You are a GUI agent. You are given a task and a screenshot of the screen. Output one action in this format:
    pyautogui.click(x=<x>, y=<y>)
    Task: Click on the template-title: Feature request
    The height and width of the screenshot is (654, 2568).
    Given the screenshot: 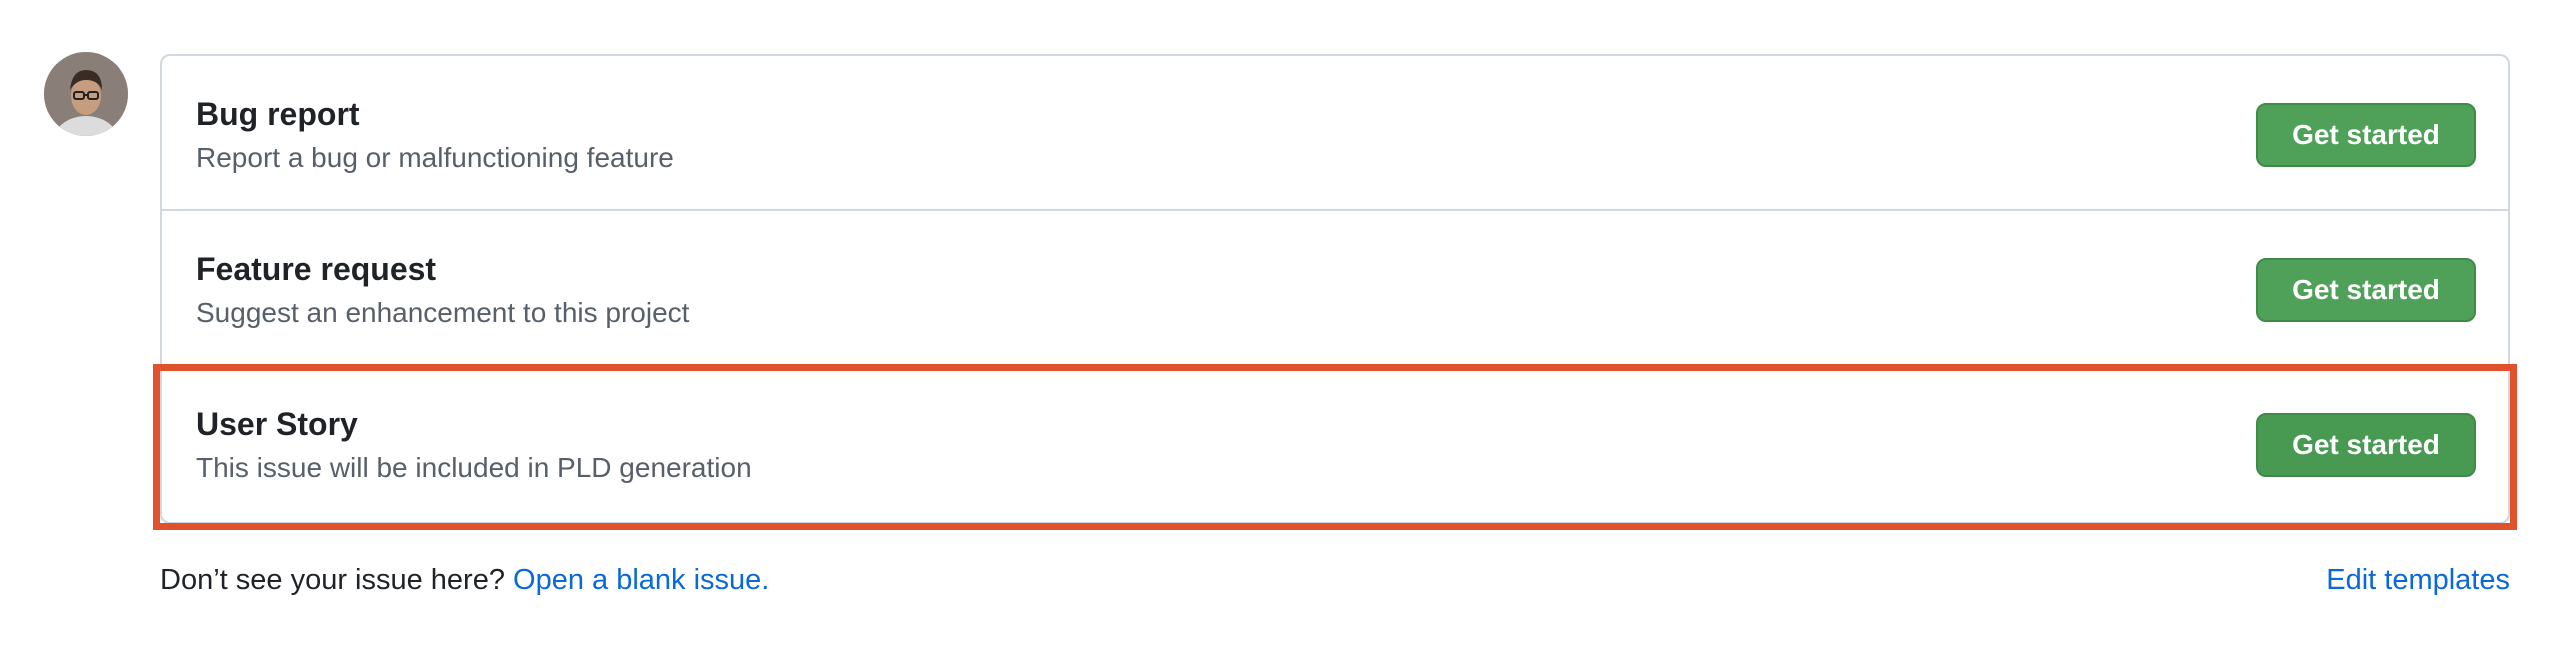 What is the action you would take?
    pyautogui.click(x=316, y=269)
    